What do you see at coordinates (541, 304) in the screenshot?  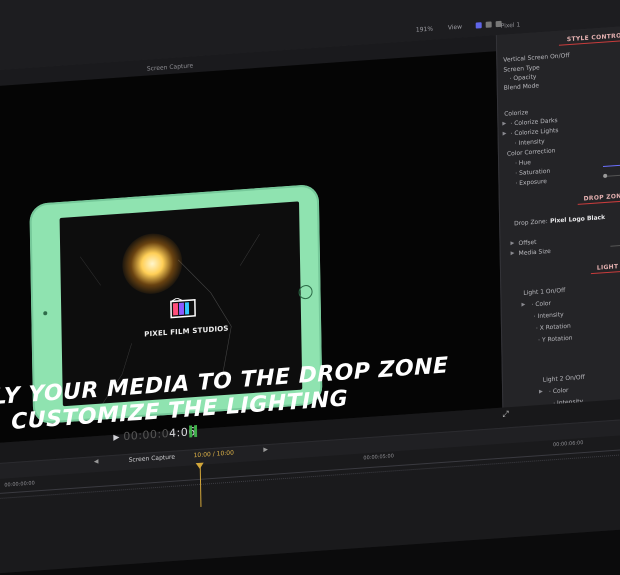 I see `light1-color-label: · Color` at bounding box center [541, 304].